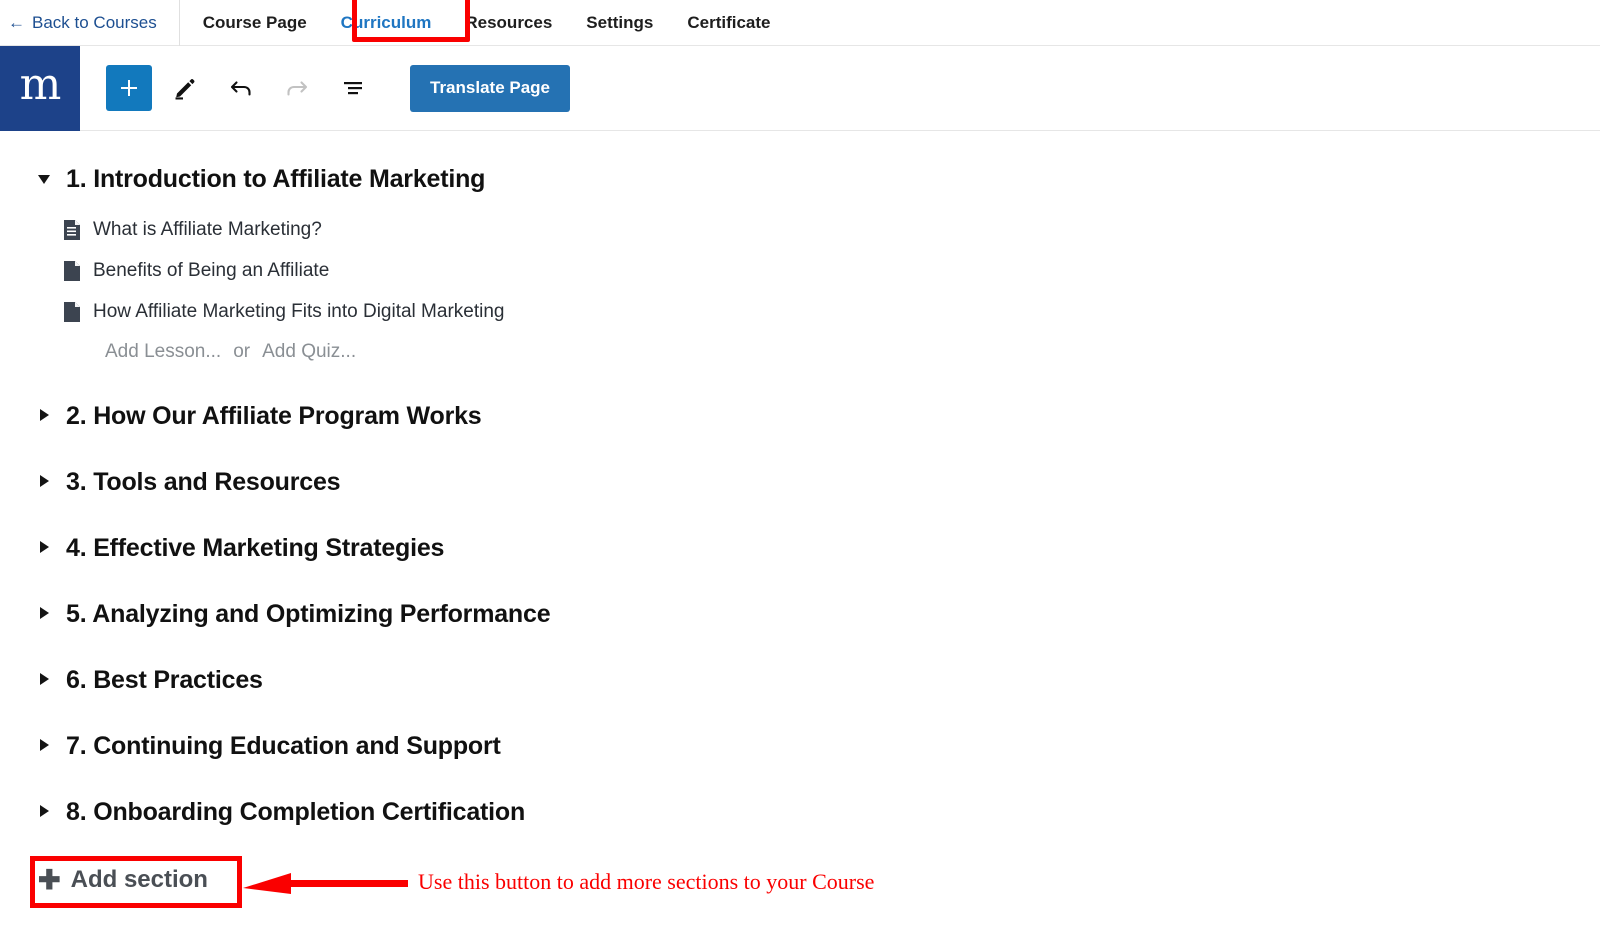 This screenshot has height=932, width=1600. I want to click on tab-resources: Resources, so click(508, 23).